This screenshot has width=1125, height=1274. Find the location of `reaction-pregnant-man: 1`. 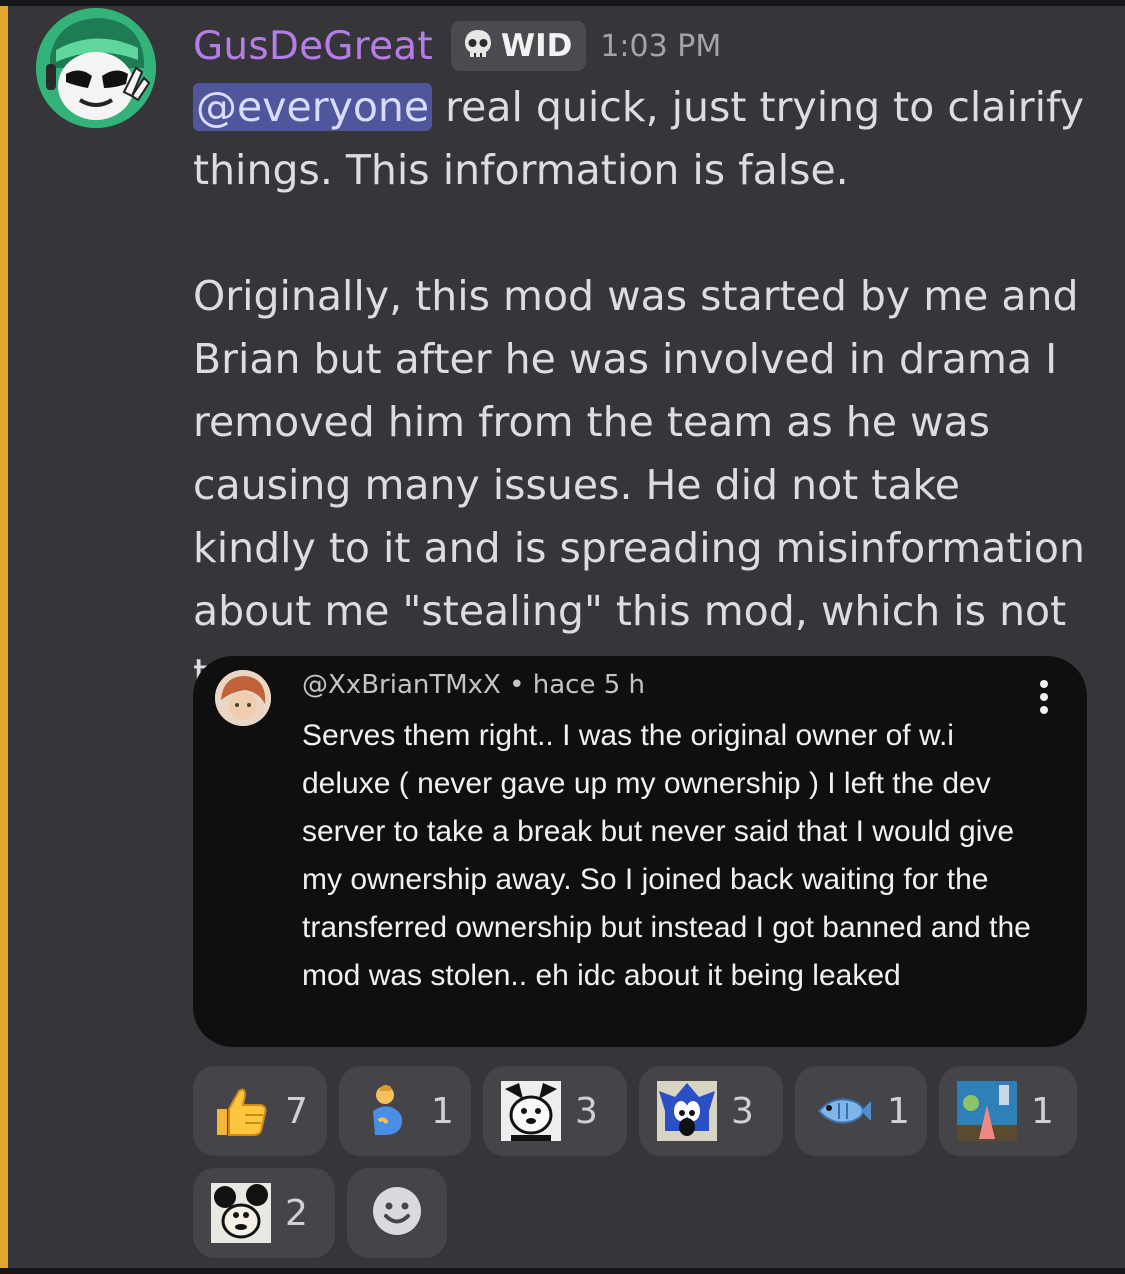

reaction-pregnant-man: 1 is located at coordinates (405, 1111).